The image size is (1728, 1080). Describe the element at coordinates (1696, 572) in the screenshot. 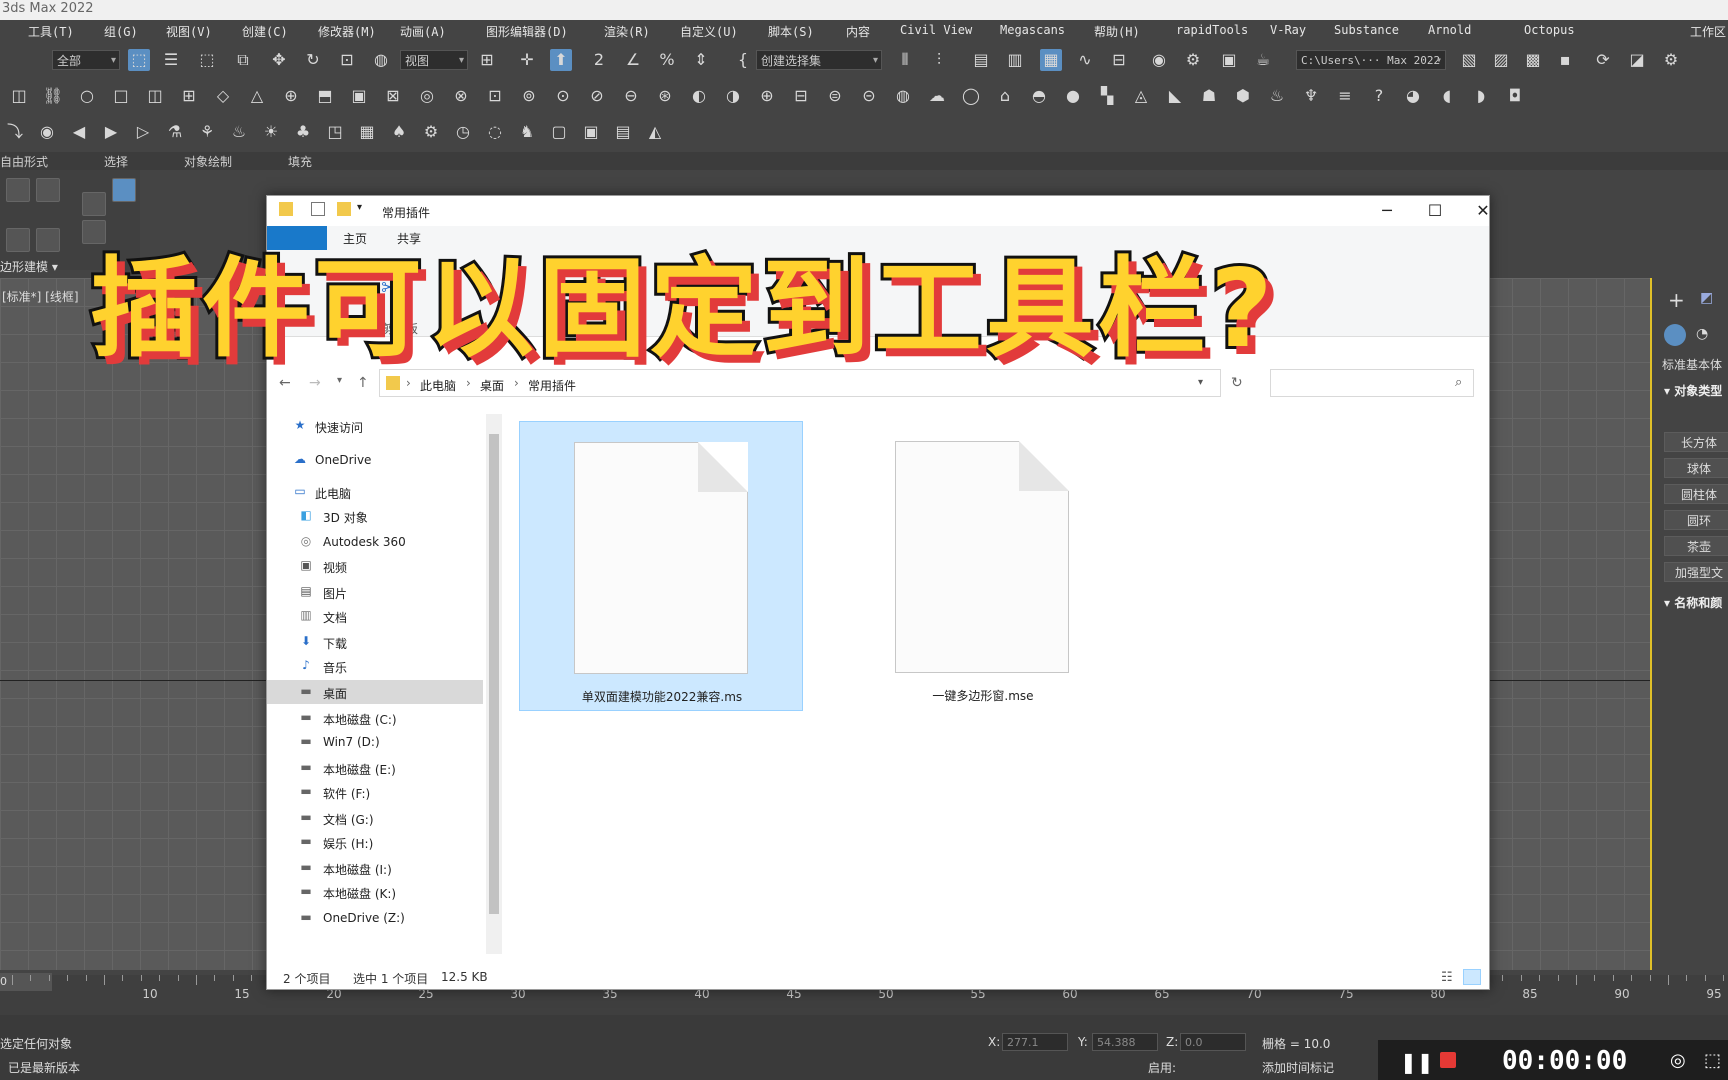

I see `object-type-button: 加强型文` at that location.